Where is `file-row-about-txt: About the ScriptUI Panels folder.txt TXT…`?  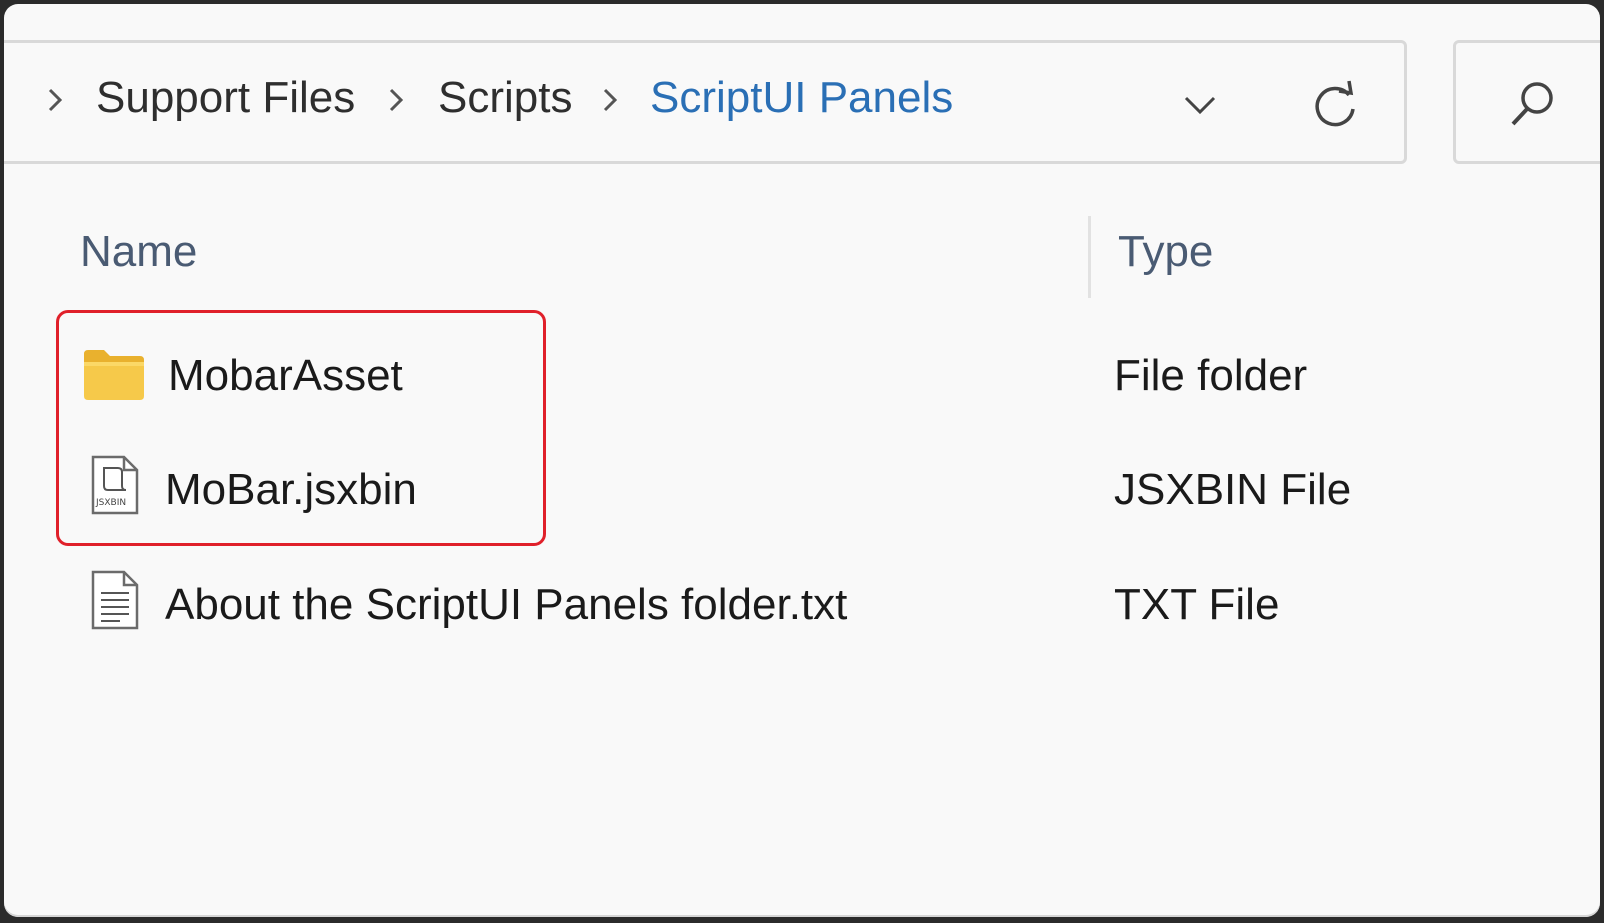
file-row-about-txt: About the ScriptUI Panels folder.txt TXT… is located at coordinates (802, 605).